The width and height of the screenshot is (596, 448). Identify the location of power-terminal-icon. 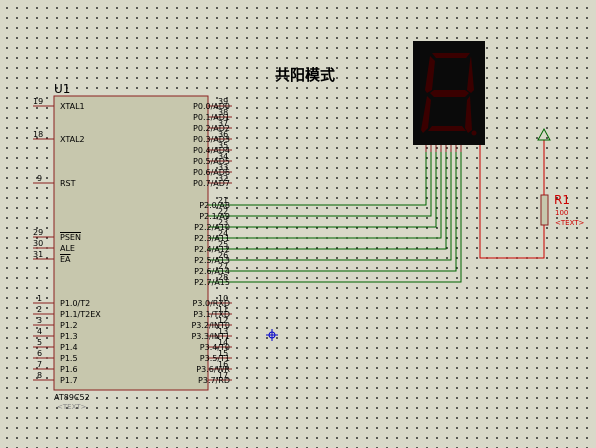
(544, 134).